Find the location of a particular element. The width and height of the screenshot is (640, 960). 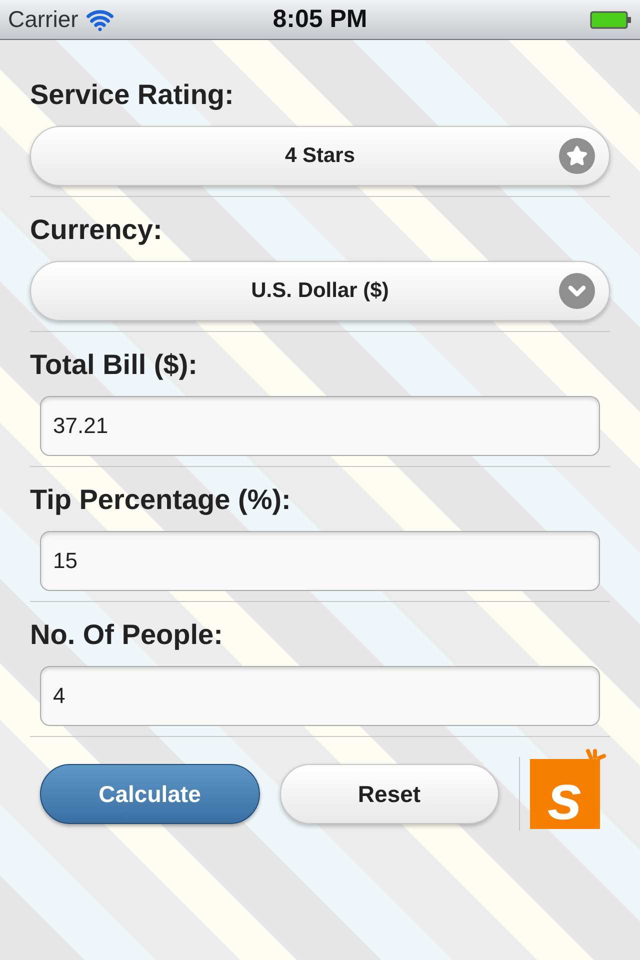

field-label: Currency: is located at coordinates (97, 230).